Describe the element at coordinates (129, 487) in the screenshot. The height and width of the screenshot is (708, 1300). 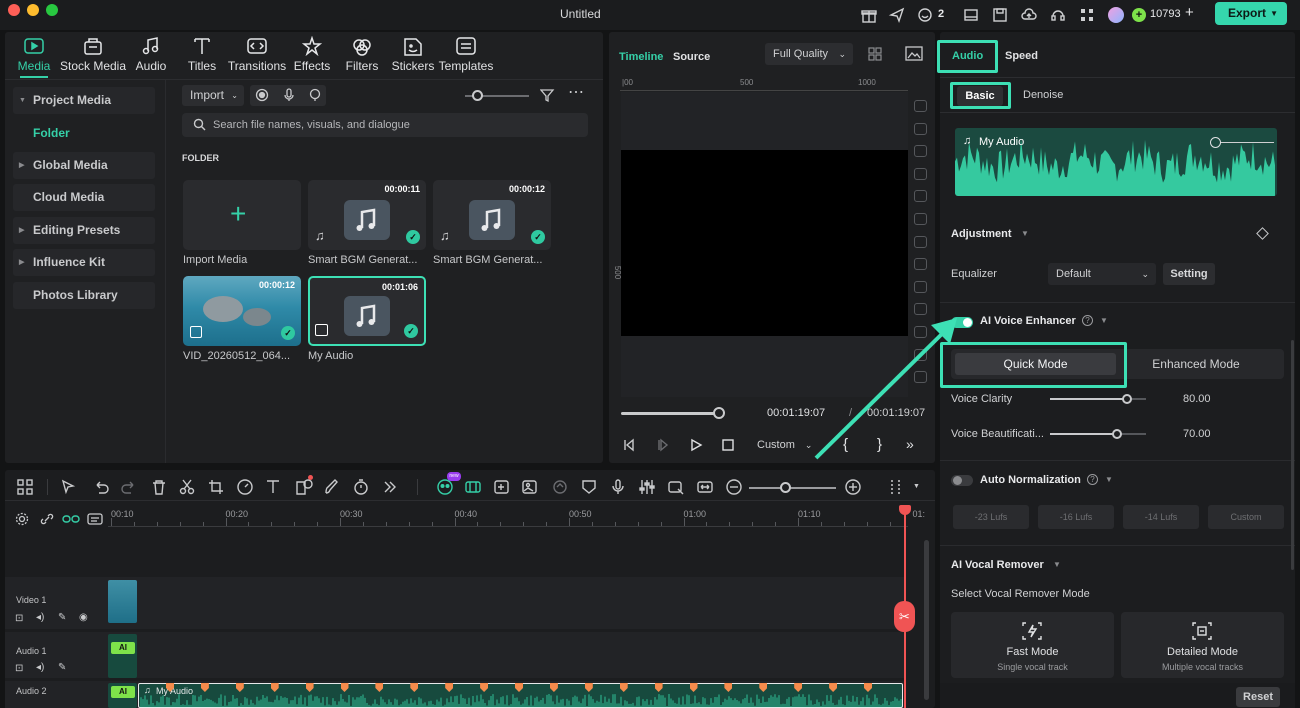
I see `redo-icon` at that location.